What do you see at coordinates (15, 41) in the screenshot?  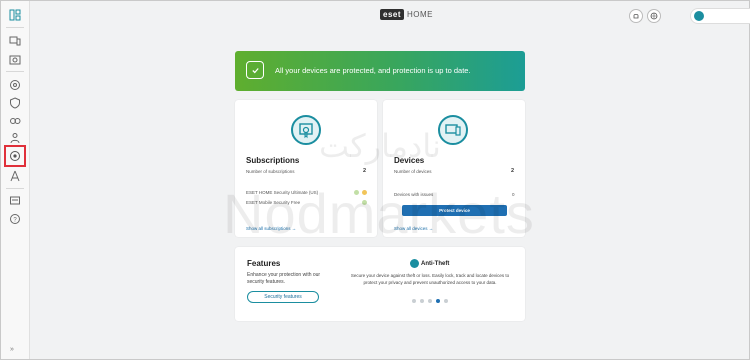 I see `devices-icon` at bounding box center [15, 41].